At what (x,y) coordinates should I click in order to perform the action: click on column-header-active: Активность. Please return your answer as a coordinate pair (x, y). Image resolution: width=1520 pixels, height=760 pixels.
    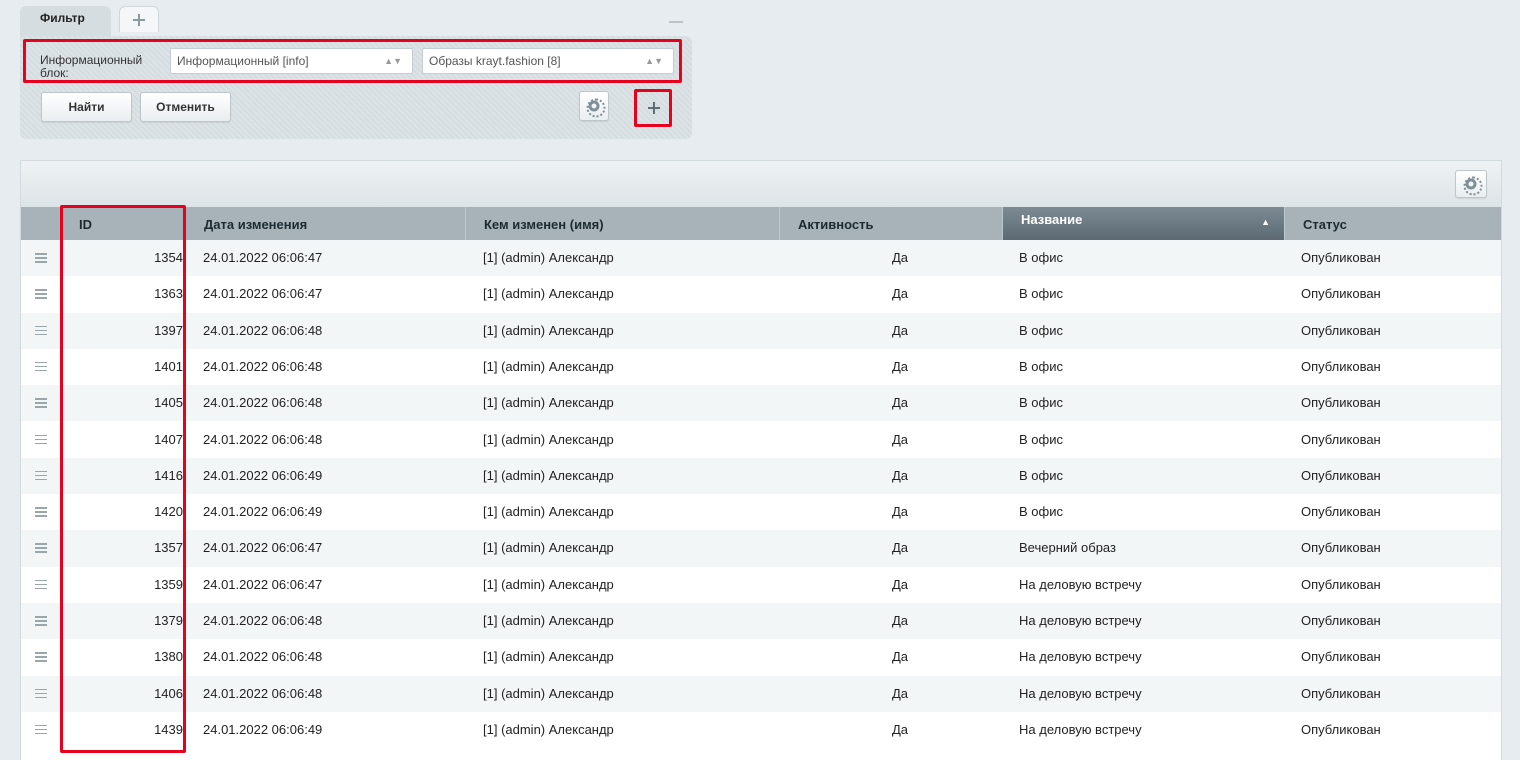
    Looking at the image, I should click on (890, 223).